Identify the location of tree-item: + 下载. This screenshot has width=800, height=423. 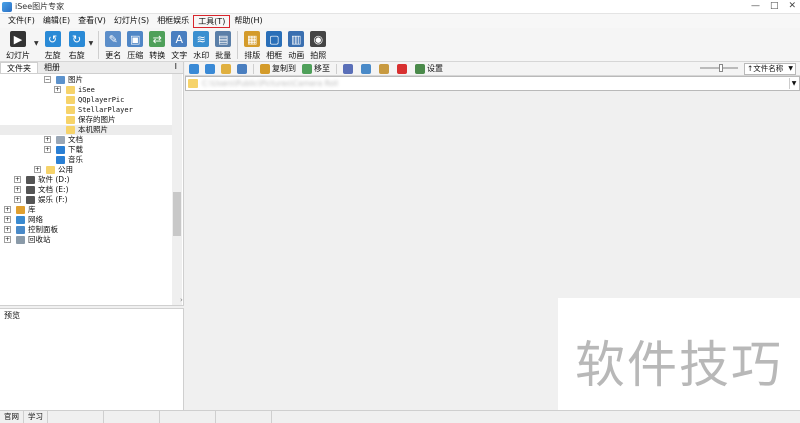
(86, 150).